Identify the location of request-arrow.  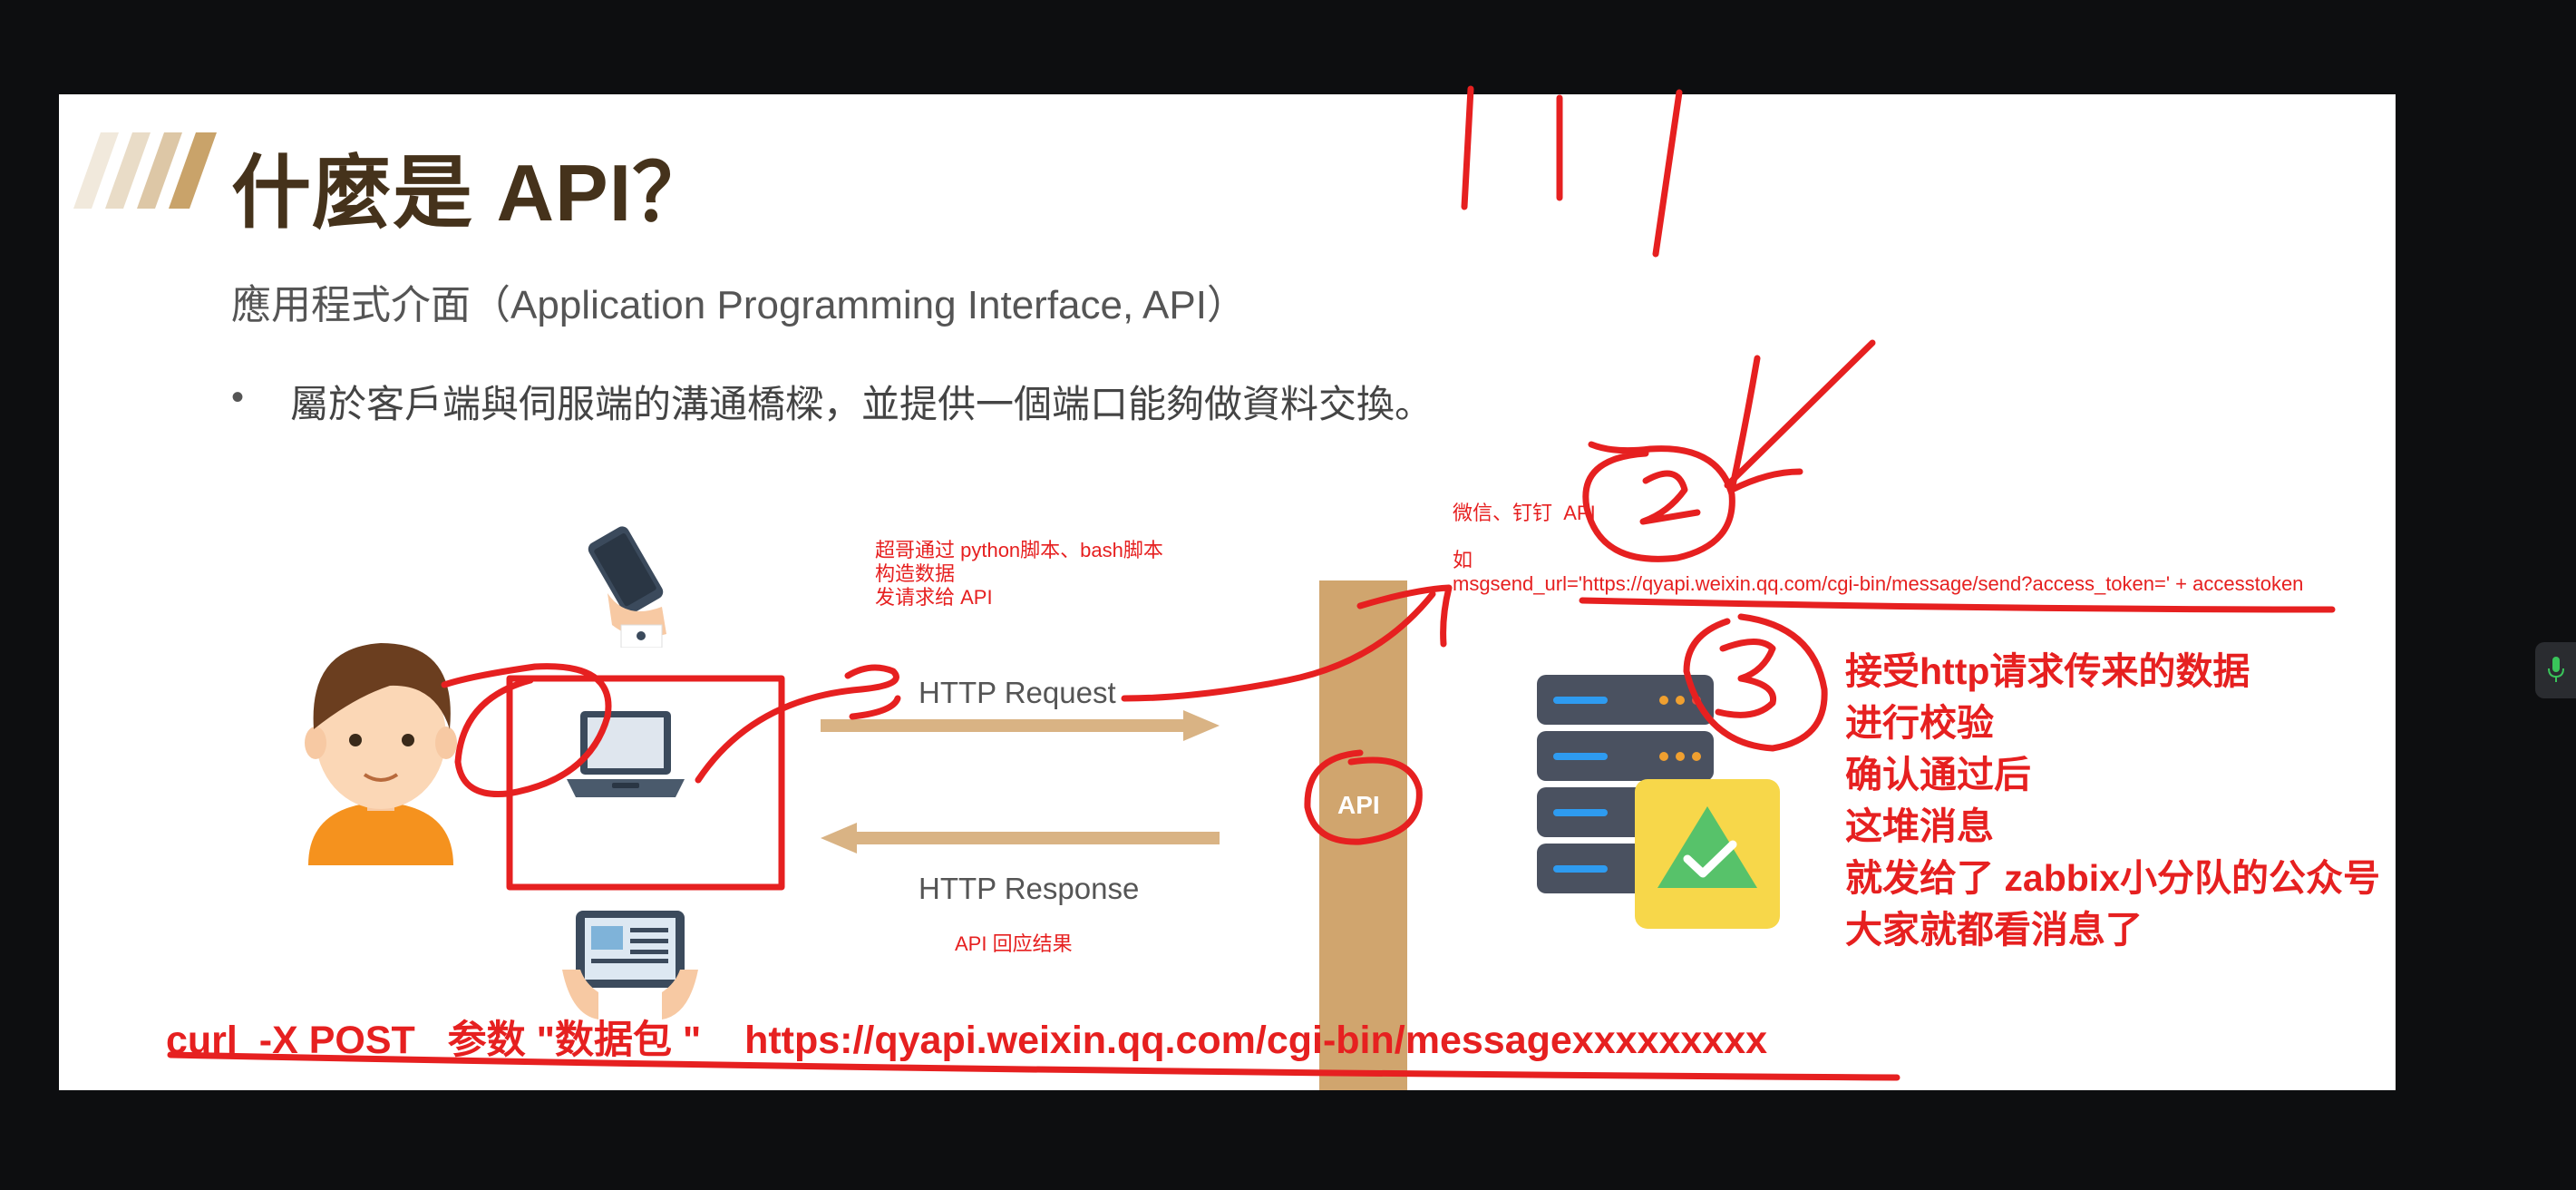
(1021, 725).